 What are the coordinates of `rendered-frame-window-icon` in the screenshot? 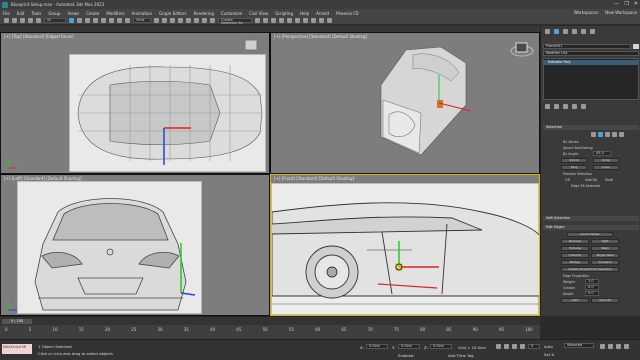 It's located at (321, 20).